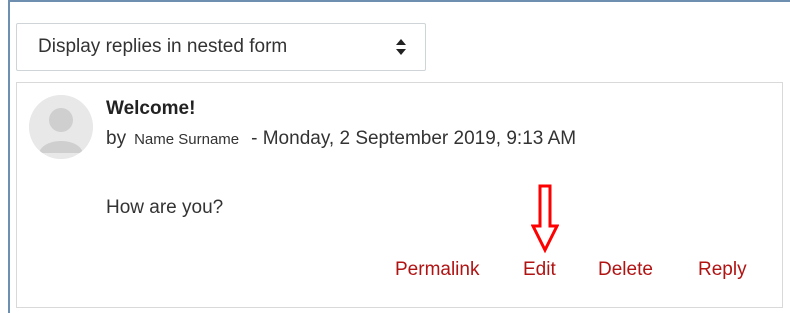  What do you see at coordinates (437, 270) in the screenshot?
I see `permalink-link: Permalink` at bounding box center [437, 270].